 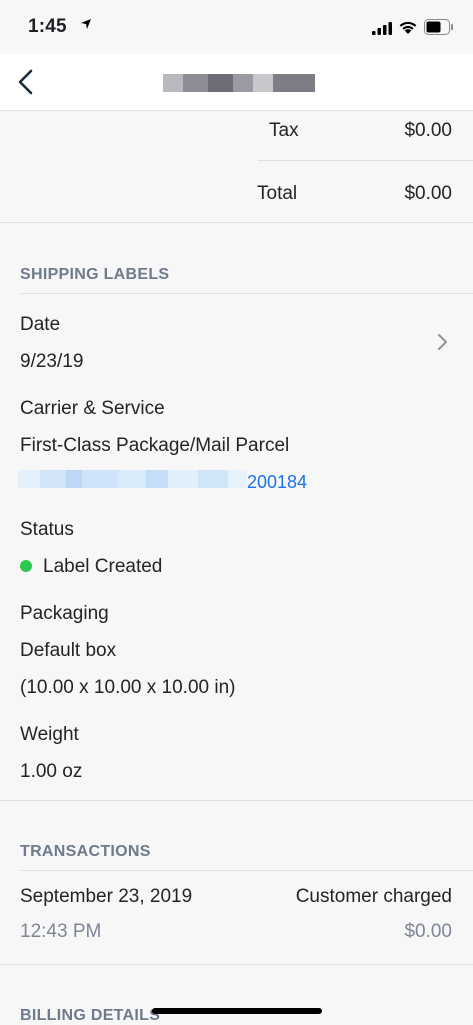 What do you see at coordinates (442, 342) in the screenshot?
I see `chevron-right-icon` at bounding box center [442, 342].